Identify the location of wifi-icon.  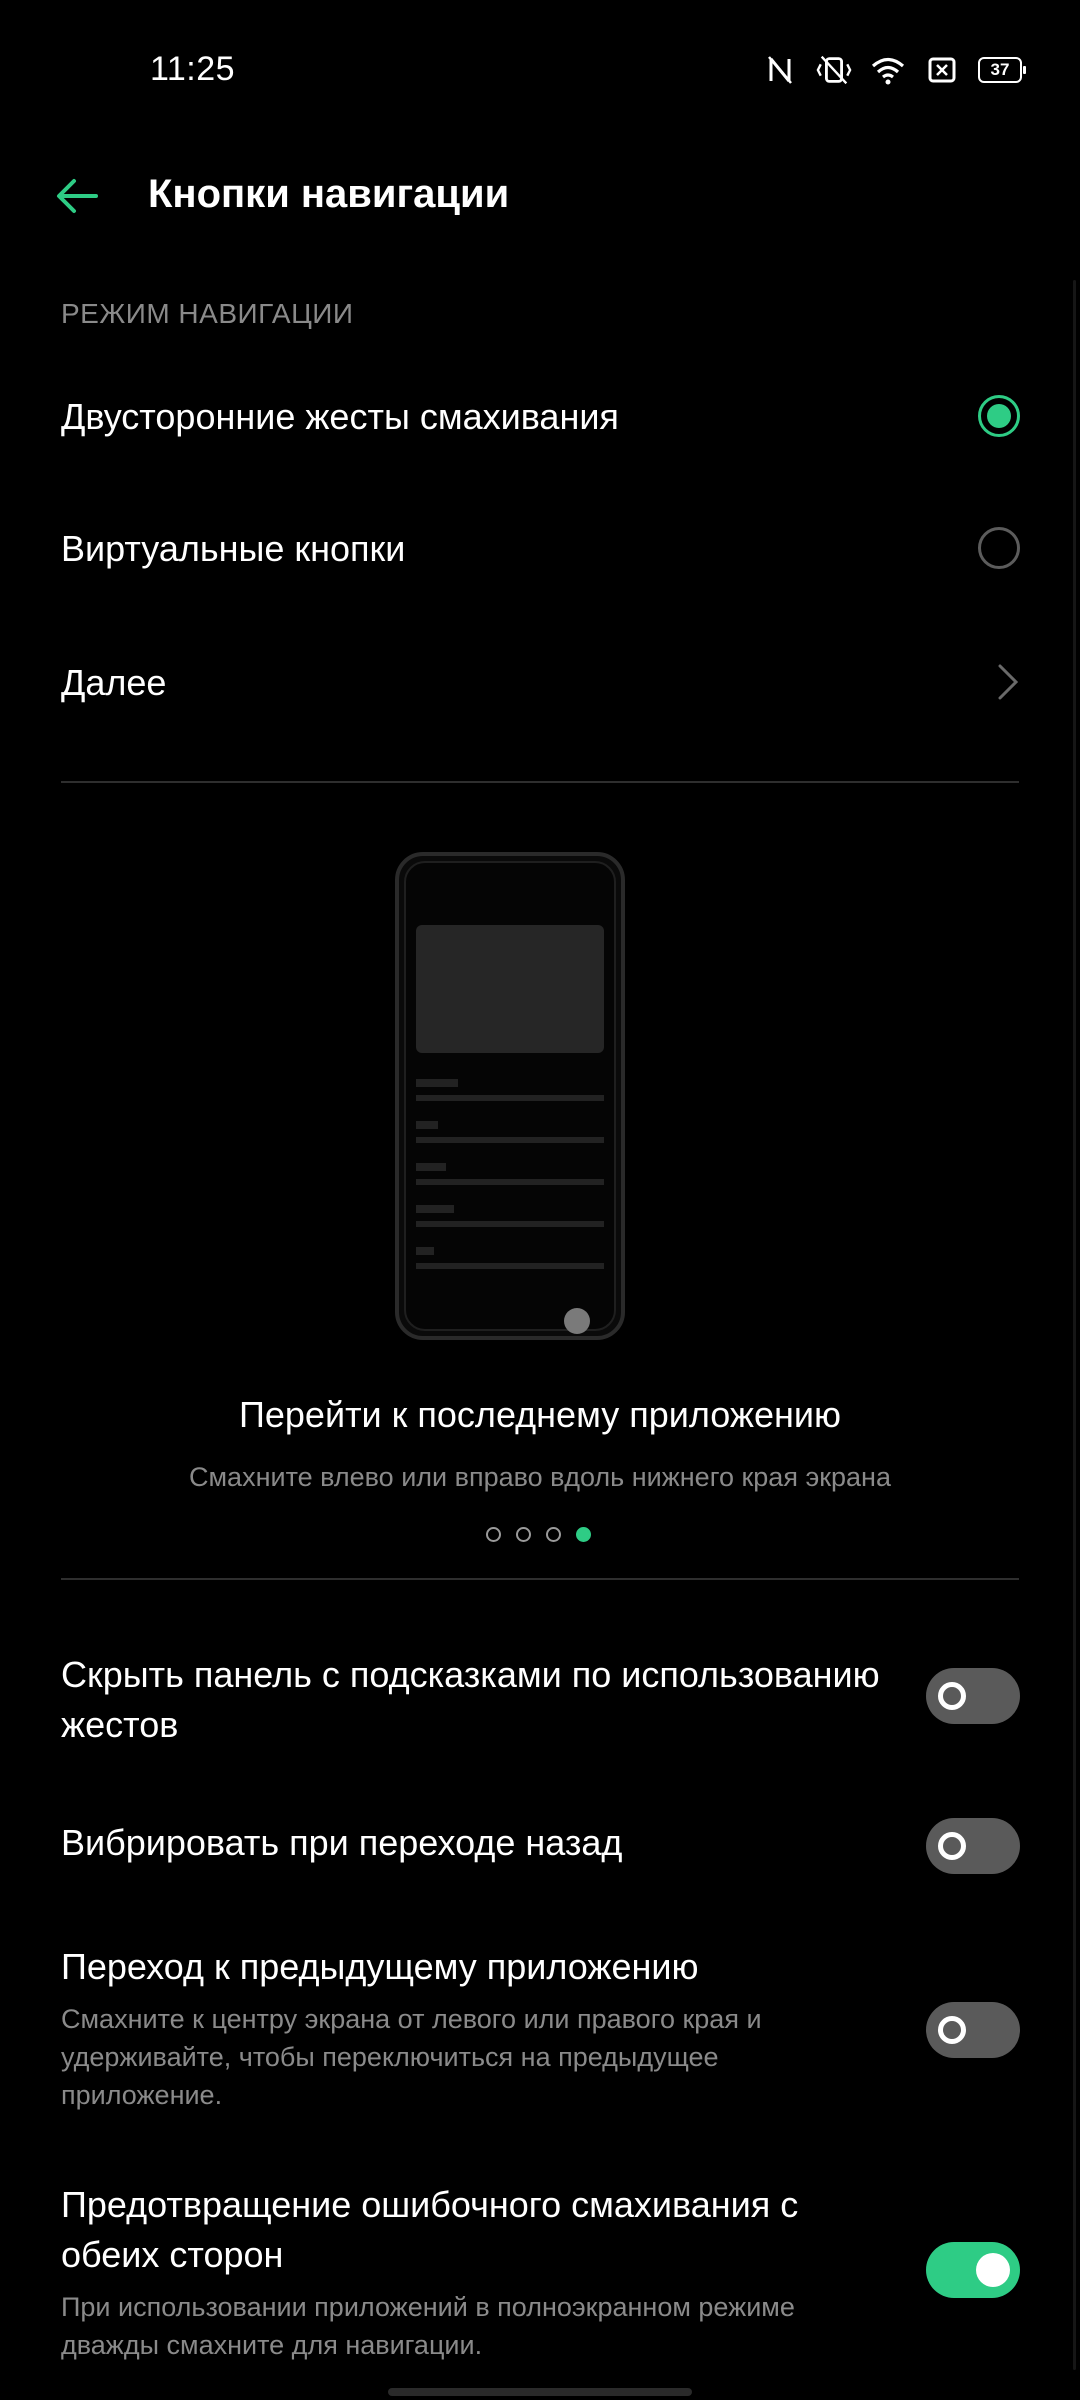
(888, 70).